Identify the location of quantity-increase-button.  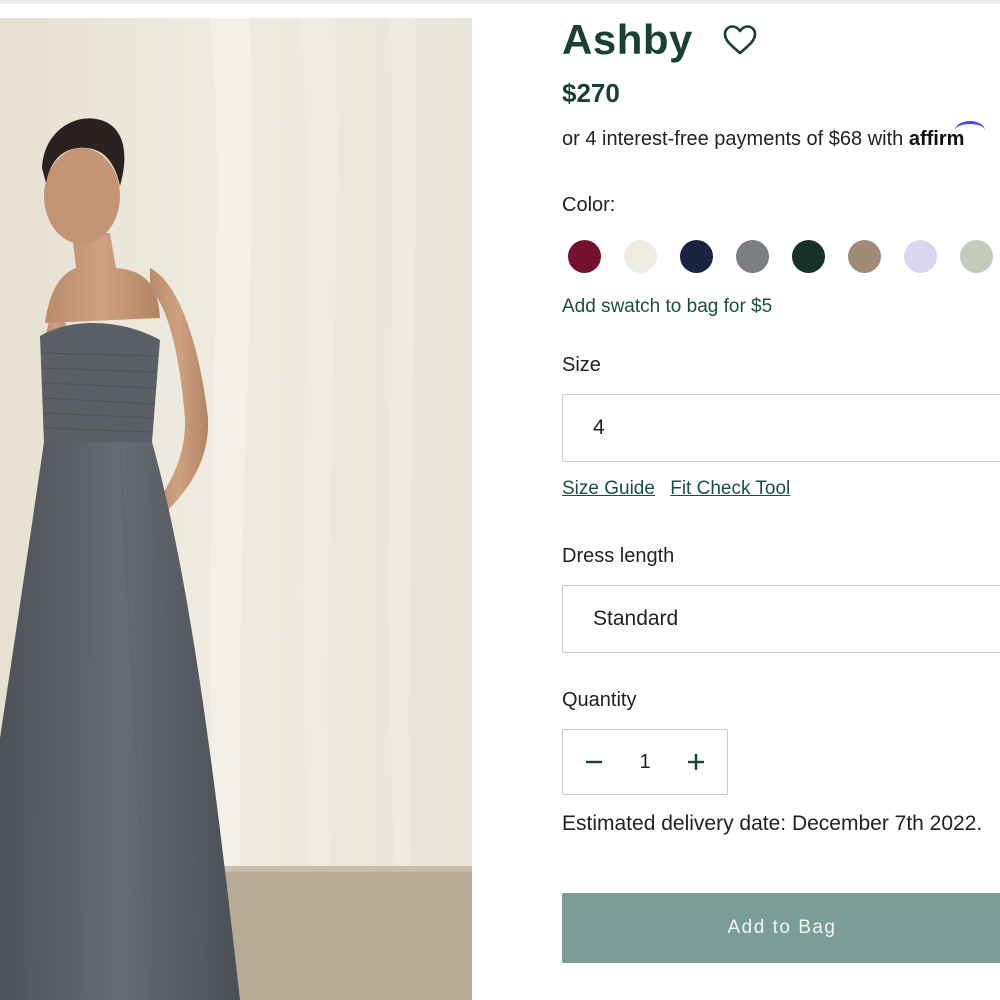
(696, 762).